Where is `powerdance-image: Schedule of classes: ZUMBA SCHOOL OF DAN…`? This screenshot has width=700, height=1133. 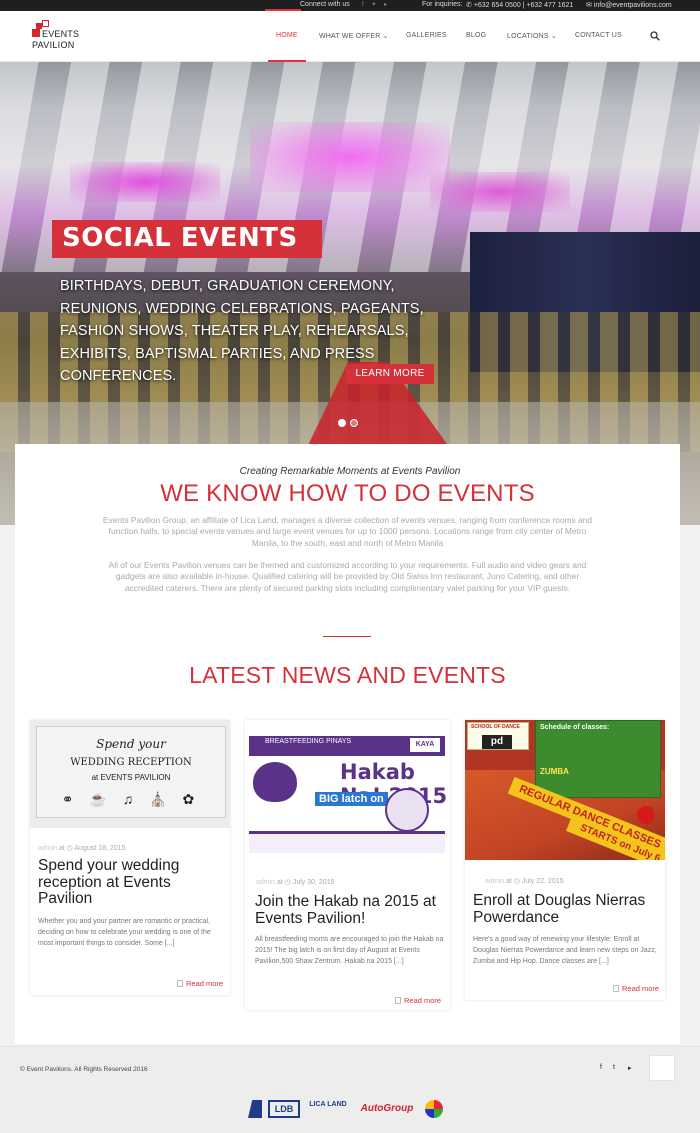
powerdance-image: Schedule of classes: ZUMBA SCHOOL OF DAN… is located at coordinates (565, 790).